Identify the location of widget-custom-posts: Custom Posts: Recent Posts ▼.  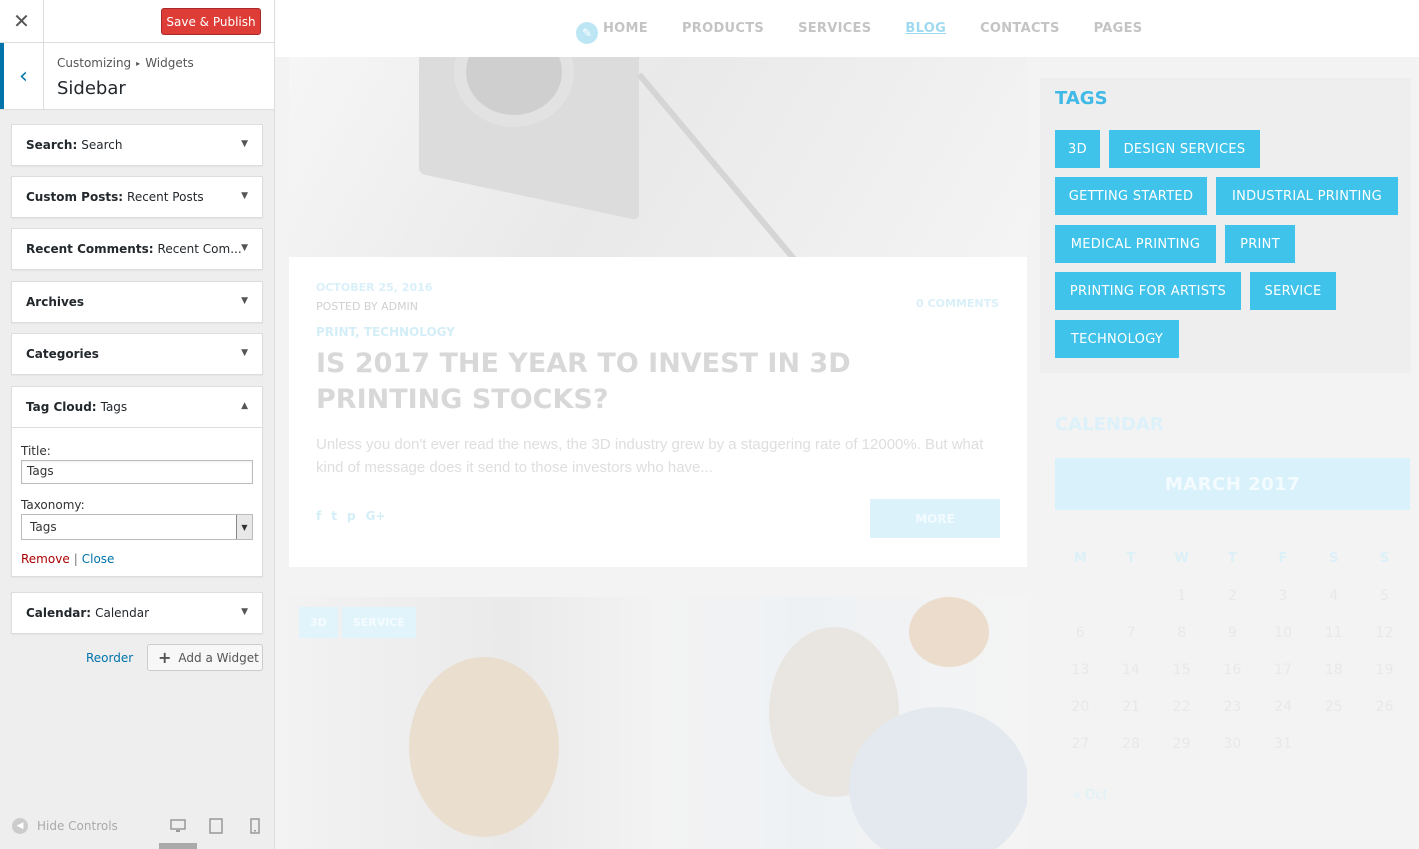
(137, 197).